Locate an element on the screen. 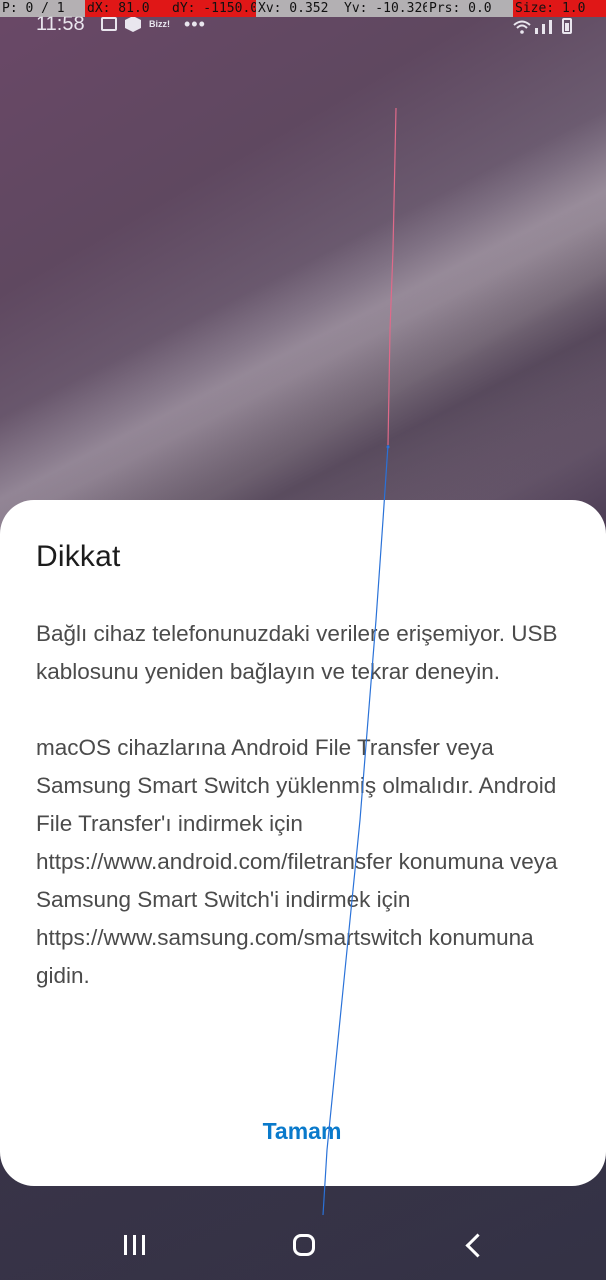 This screenshot has width=606, height=1280. notification-icons: Bizz! ••• is located at coordinates (153, 24).